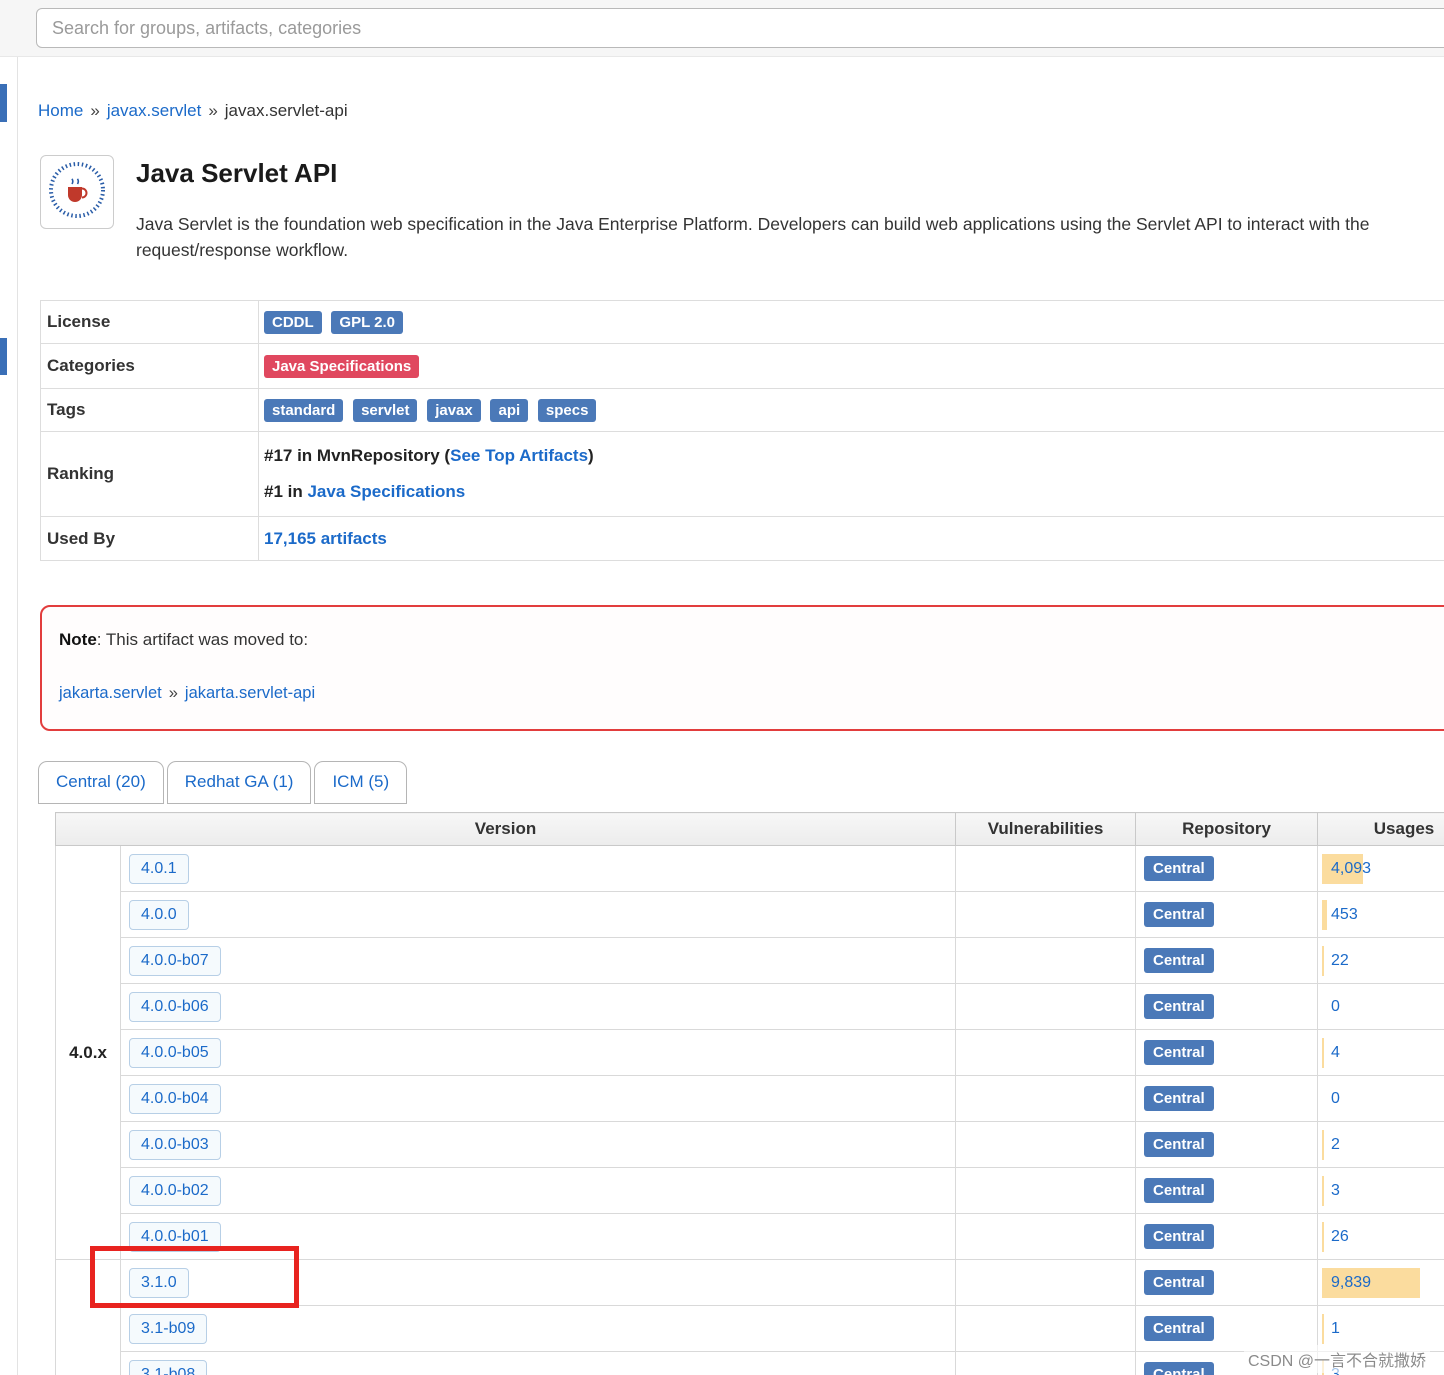 Image resolution: width=1444 pixels, height=1375 pixels. What do you see at coordinates (1380, 960) in the screenshot?
I see `usages-cell: 22` at bounding box center [1380, 960].